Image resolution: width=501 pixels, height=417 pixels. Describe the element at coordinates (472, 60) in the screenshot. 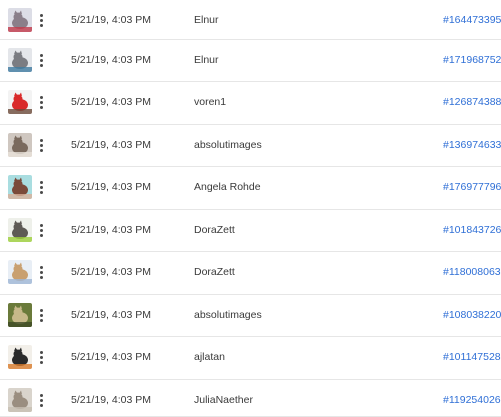

I see `asset-id-link: #171968752` at that location.